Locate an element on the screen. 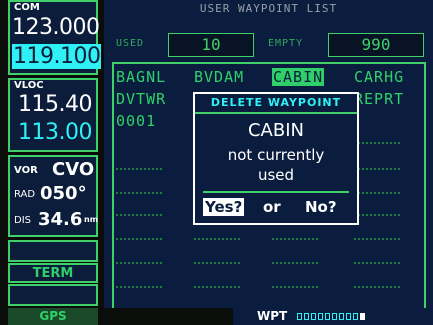 This screenshot has height=325, width=433. waypoint-item: CARHG is located at coordinates (379, 77).